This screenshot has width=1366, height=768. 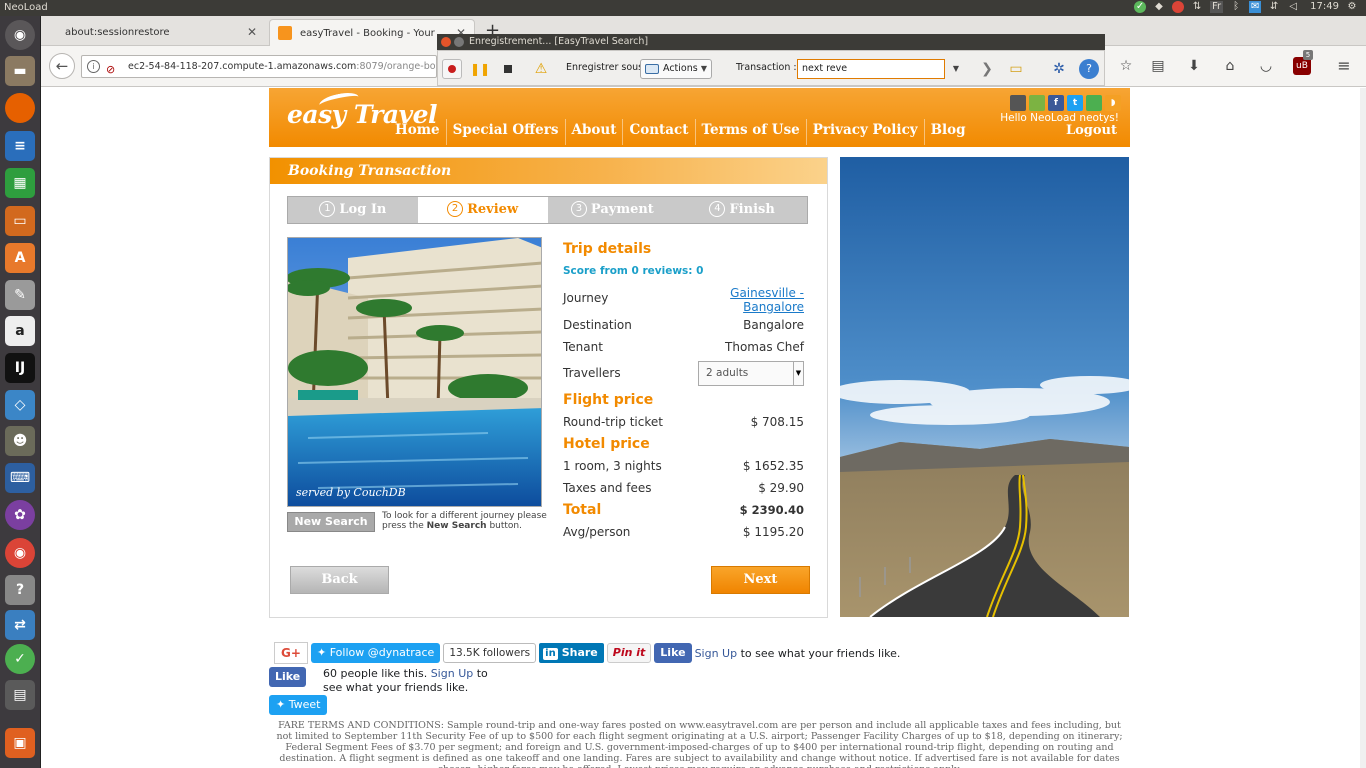 What do you see at coordinates (20, 35) in the screenshot?
I see `ubuntu-dash-icon: ◉` at bounding box center [20, 35].